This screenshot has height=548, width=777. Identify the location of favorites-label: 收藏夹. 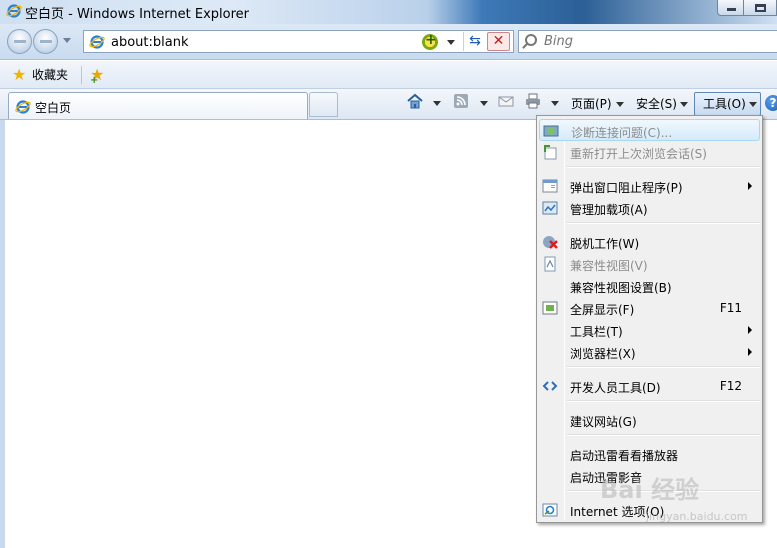
(50, 75).